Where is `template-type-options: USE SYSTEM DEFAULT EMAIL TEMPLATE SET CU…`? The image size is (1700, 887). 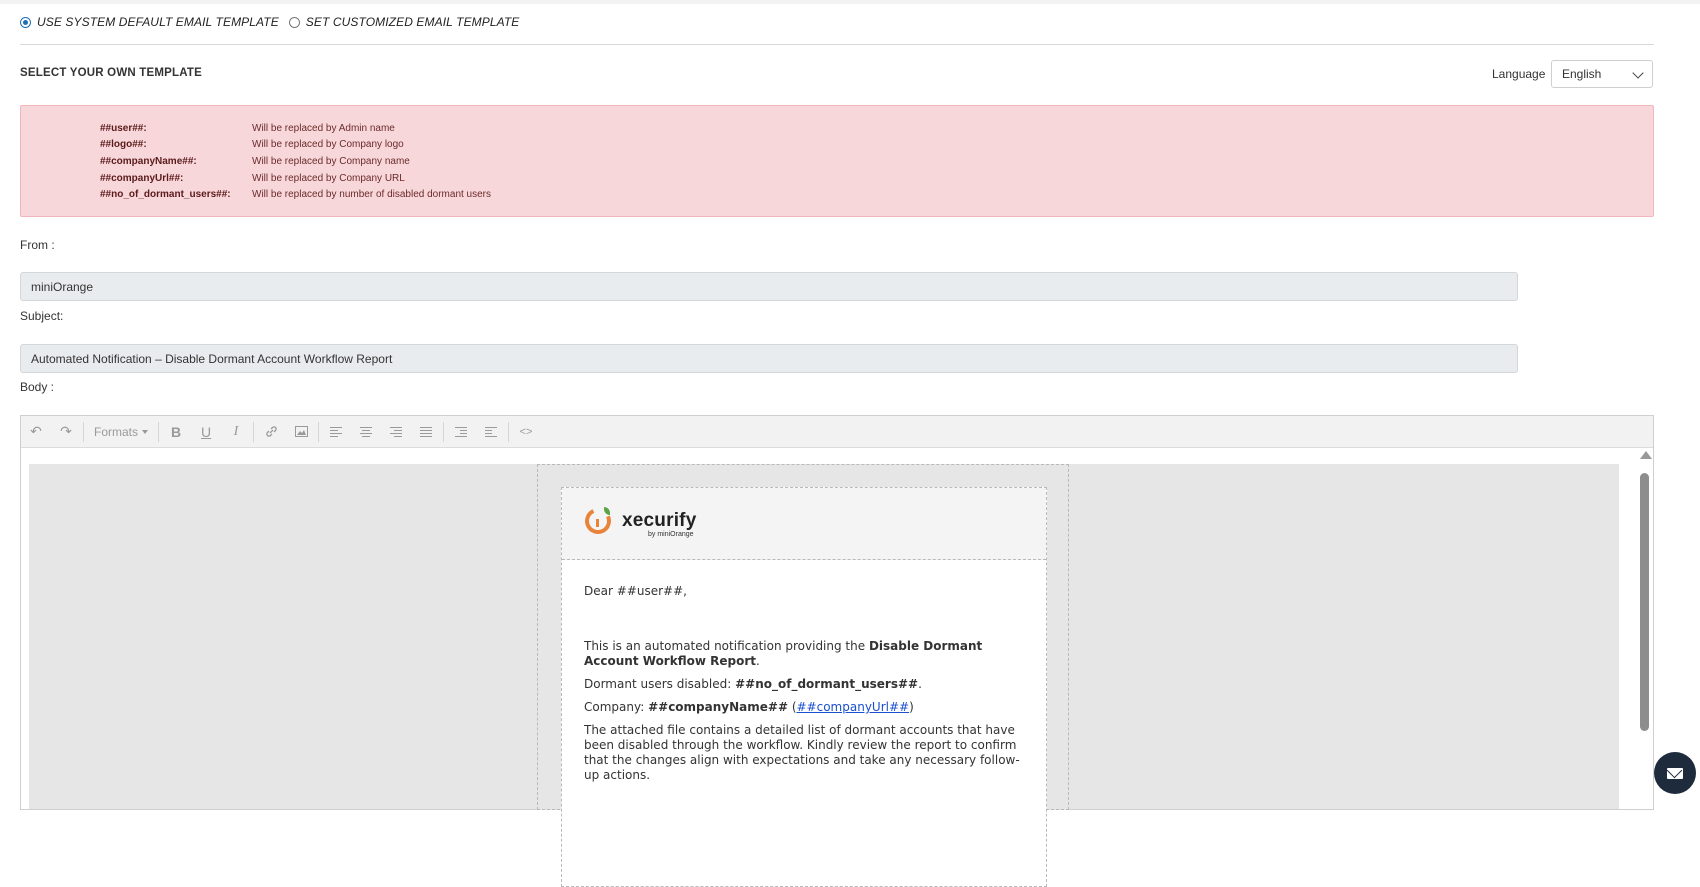
template-type-options: USE SYSTEM DEFAULT EMAIL TEMPLATE SET CU… is located at coordinates (274, 22).